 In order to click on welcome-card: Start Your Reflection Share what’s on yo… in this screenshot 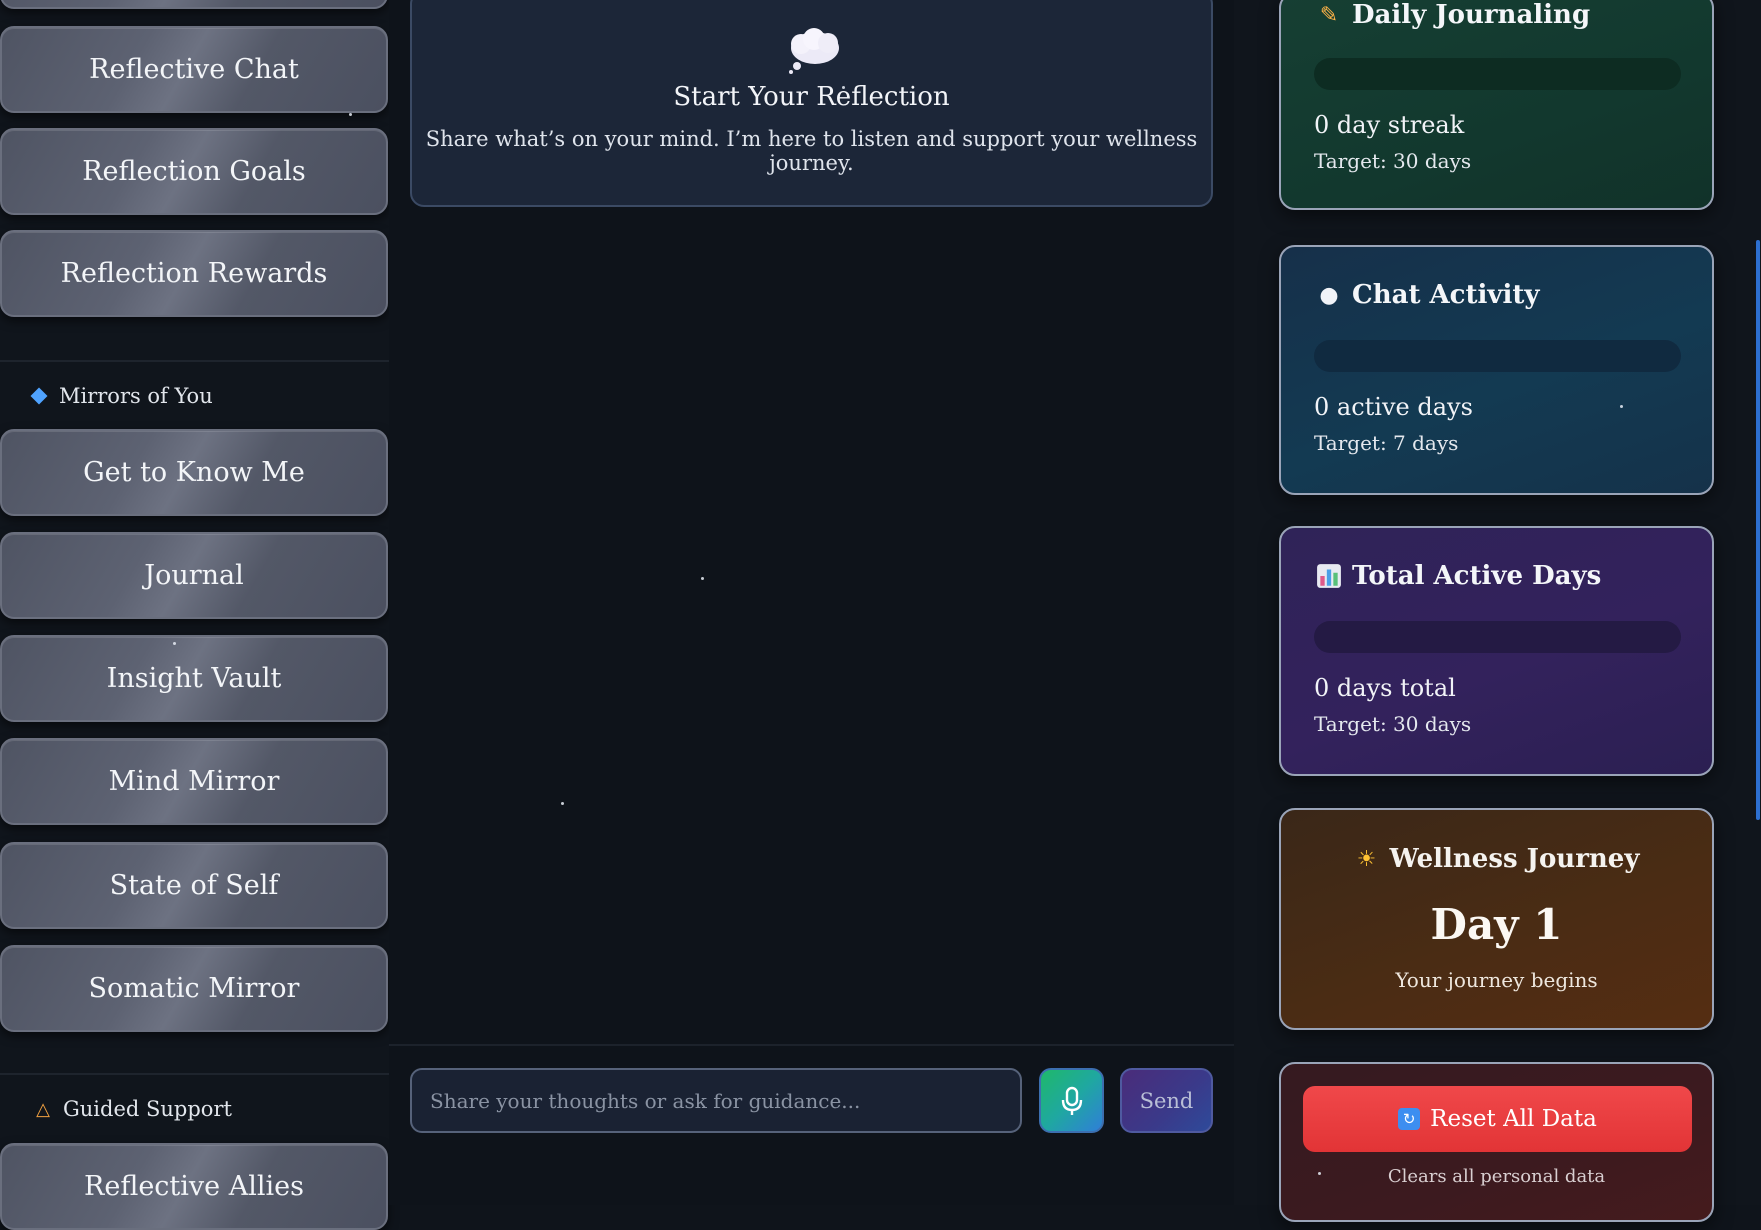, I will do `click(811, 103)`.